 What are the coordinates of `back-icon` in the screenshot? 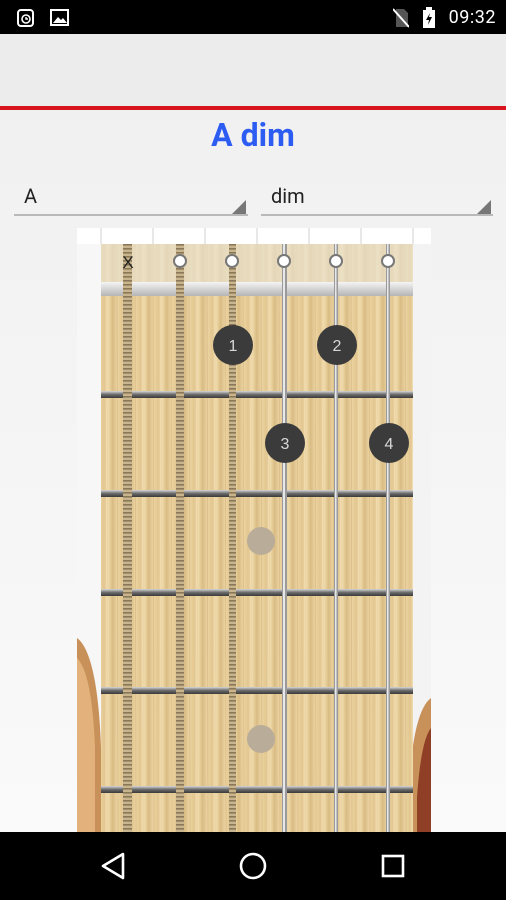 It's located at (113, 866).